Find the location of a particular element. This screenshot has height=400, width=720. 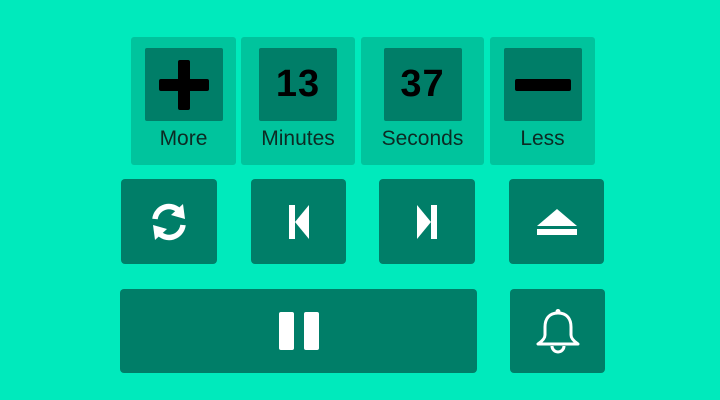

previous-button is located at coordinates (298, 221).